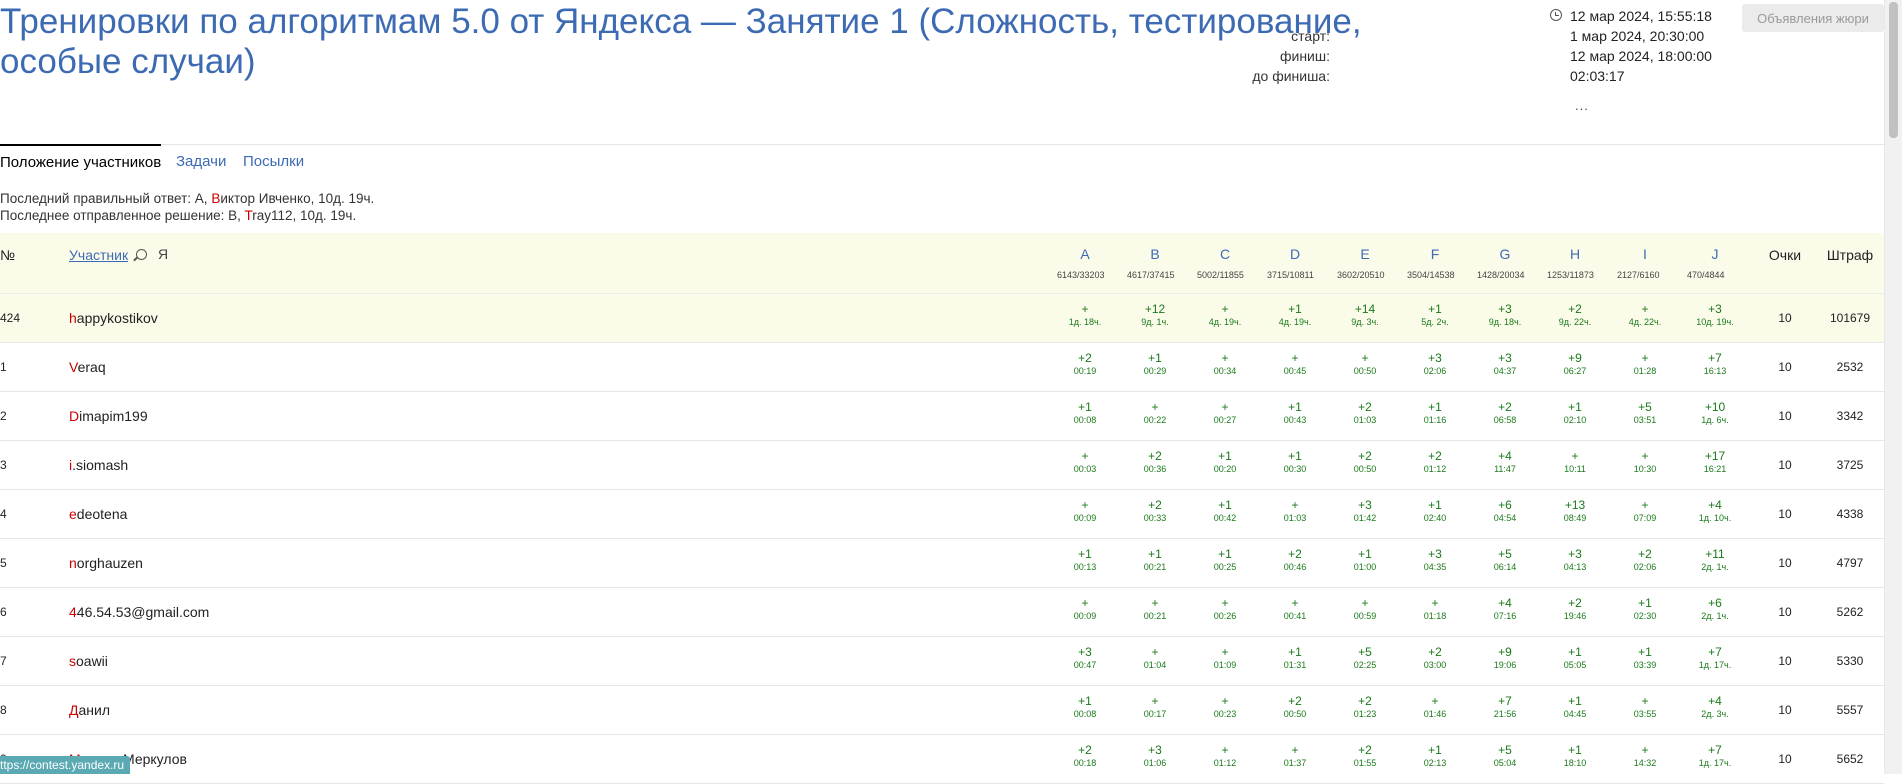  I want to click on participant-name: Михаил Меркулов, so click(419, 759).